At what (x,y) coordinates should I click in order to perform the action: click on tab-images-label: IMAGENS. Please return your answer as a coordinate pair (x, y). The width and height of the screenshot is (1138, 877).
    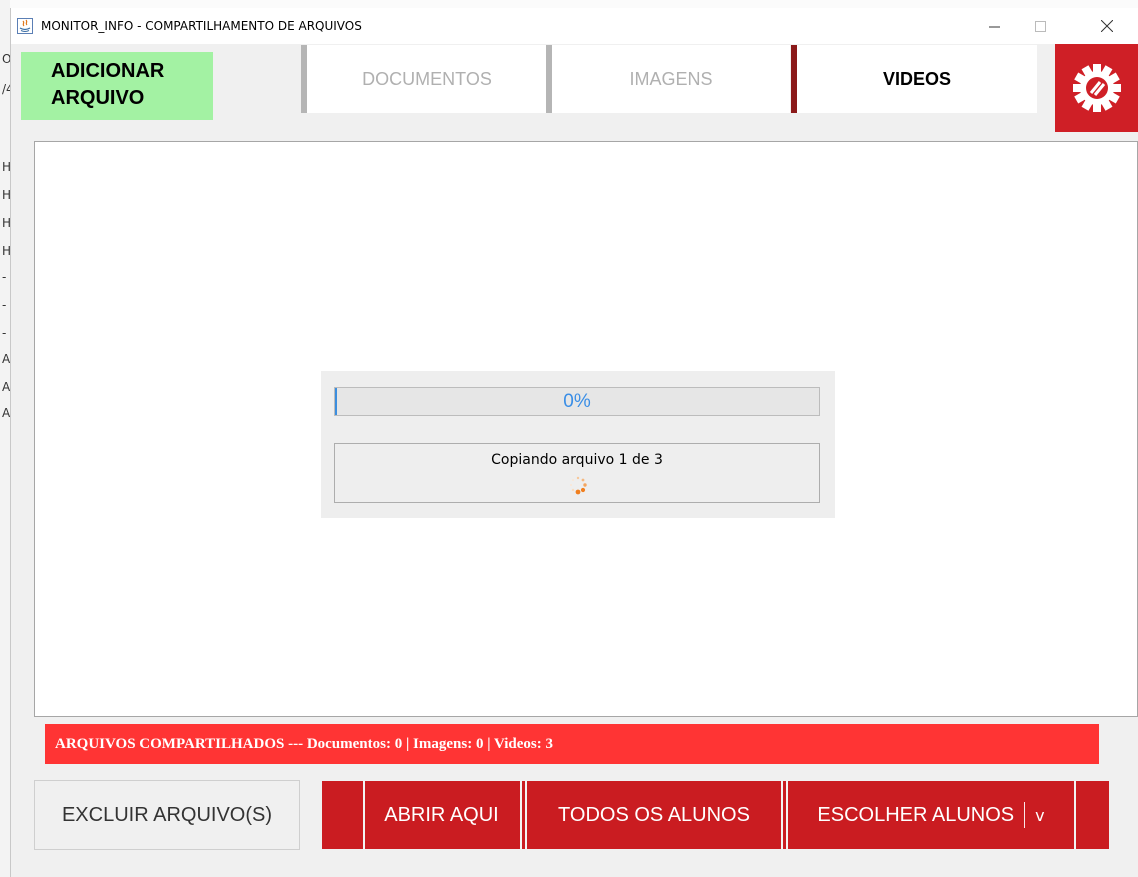
    Looking at the image, I should click on (671, 78).